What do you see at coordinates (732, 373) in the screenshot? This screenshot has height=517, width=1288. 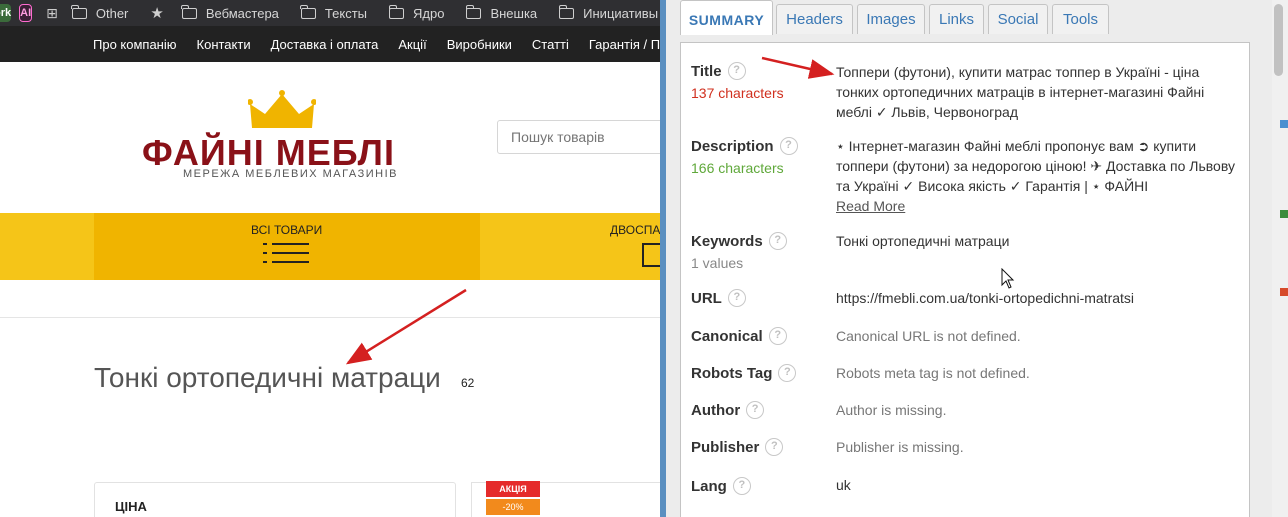 I see `label-text: Robots Tag` at bounding box center [732, 373].